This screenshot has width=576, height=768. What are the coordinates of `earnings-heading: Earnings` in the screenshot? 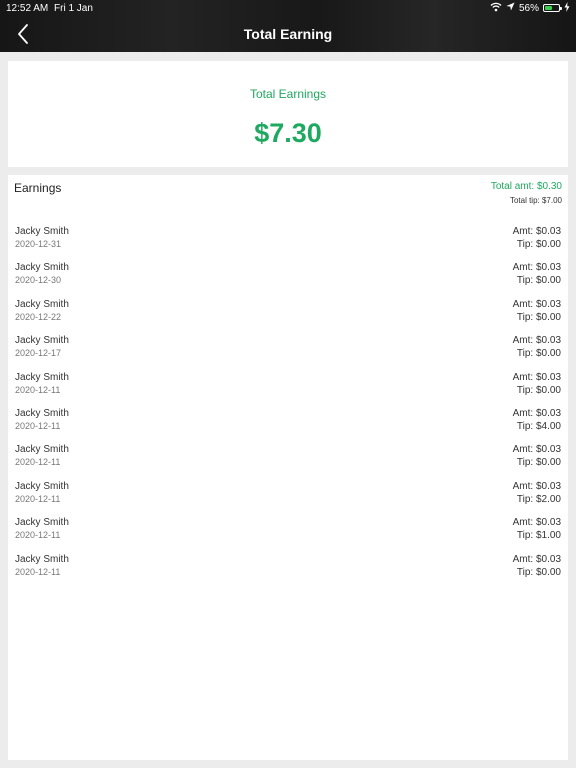 It's located at (38, 188).